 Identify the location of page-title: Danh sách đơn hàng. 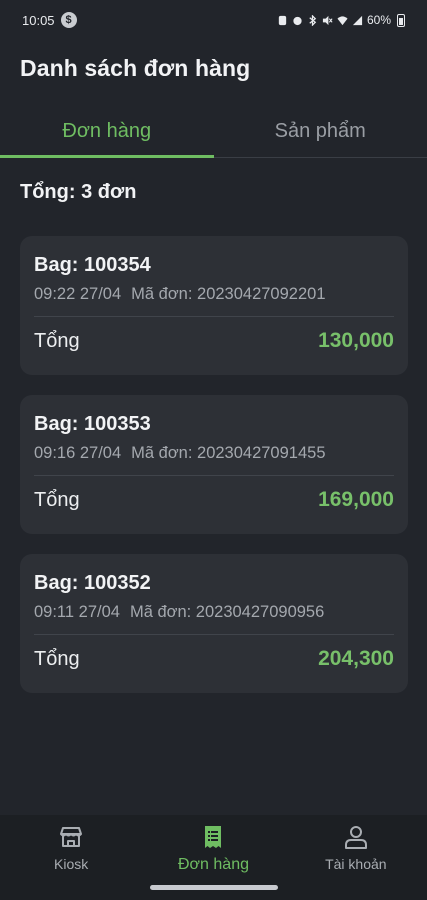
(135, 68).